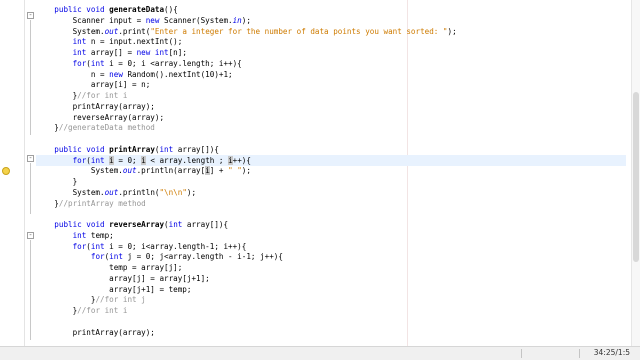  I want to click on code-line: System.out.println("\n\n");, so click(331, 192).